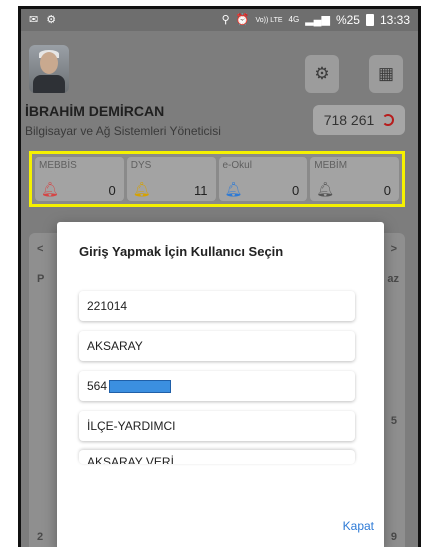 The height and width of the screenshot is (547, 439). I want to click on loading-ring-icon, so click(388, 120).